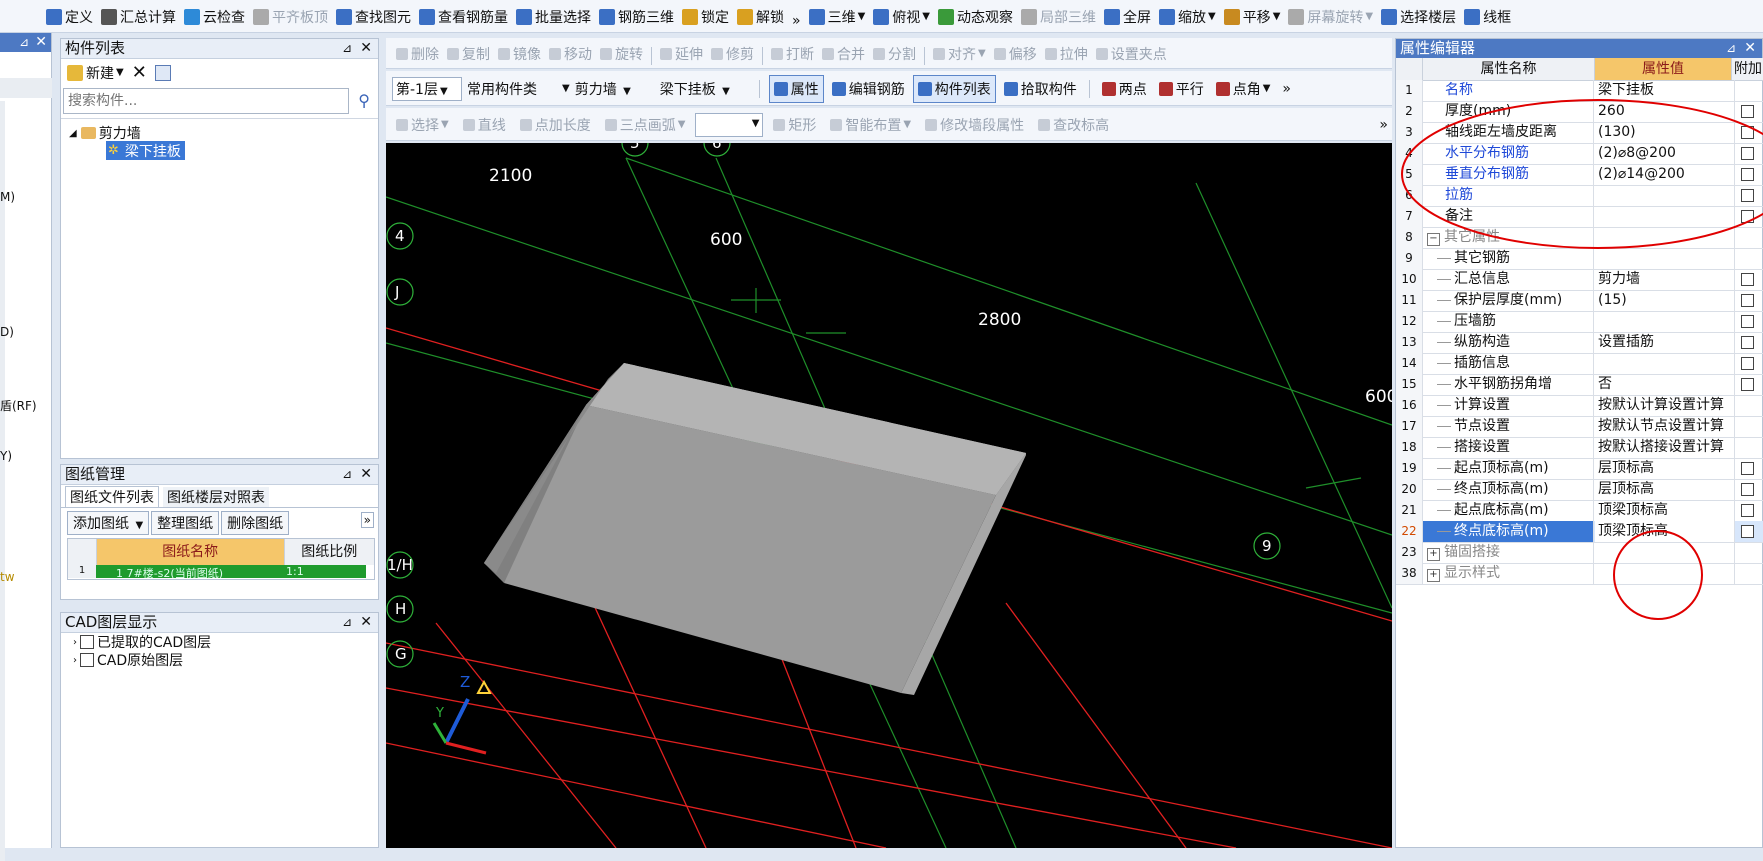  I want to click on property-row: 11 保护层厚度(mm) (15), so click(1579, 301).